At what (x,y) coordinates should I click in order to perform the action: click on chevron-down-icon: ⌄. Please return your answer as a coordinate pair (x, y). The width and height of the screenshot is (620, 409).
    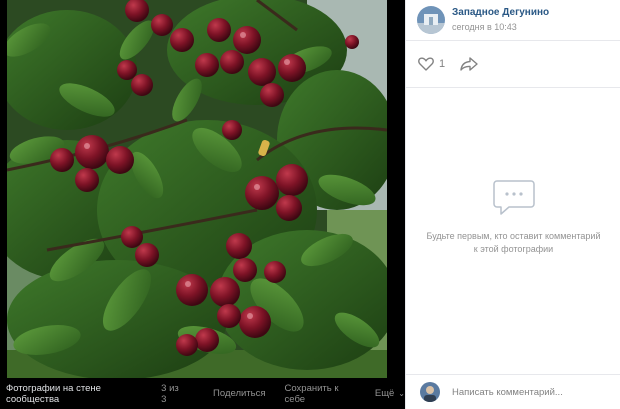
    Looking at the image, I should click on (401, 393).